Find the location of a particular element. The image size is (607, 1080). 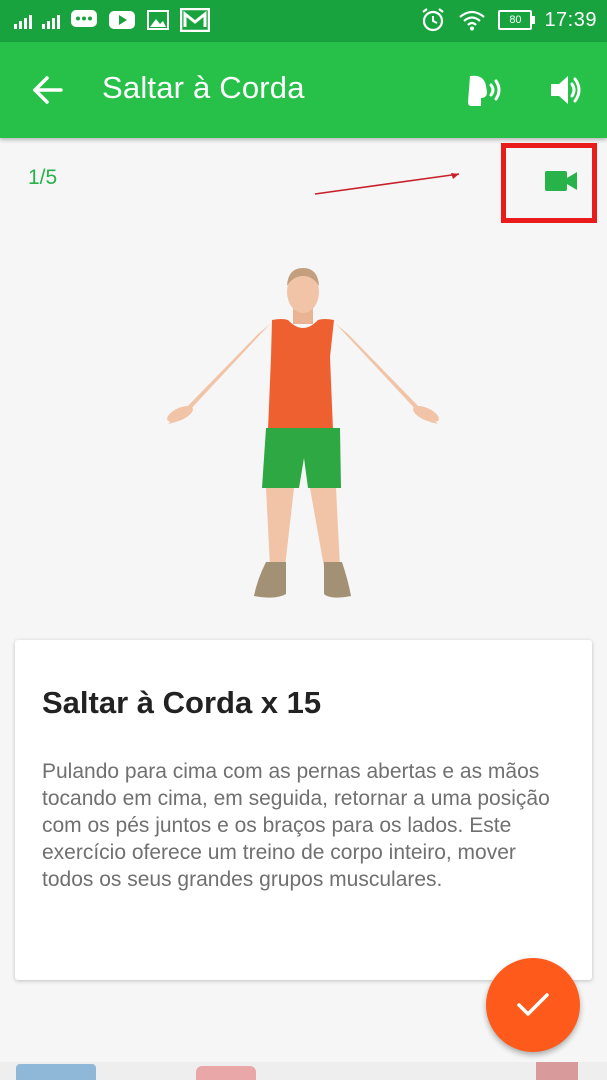

exercise-counter: 1/5 is located at coordinates (43, 177).